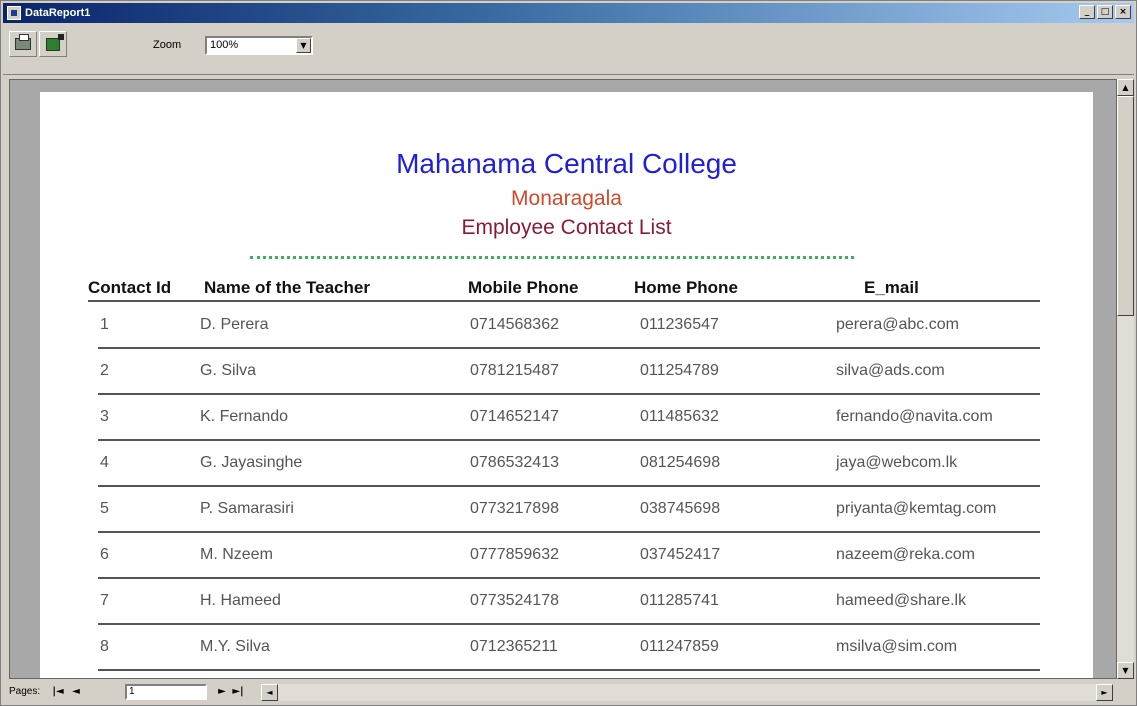 The image size is (1137, 706). I want to click on teacher-name-cell: P. Samarasiri, so click(247, 508).